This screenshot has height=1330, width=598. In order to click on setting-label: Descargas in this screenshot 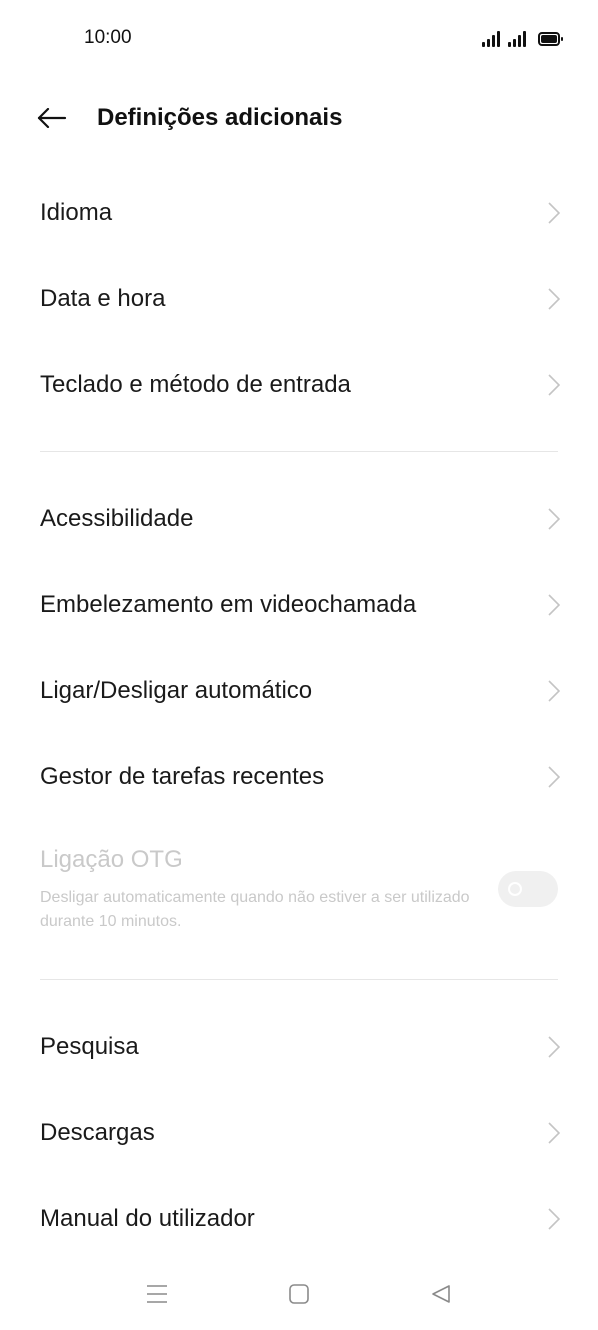, I will do `click(97, 1132)`.